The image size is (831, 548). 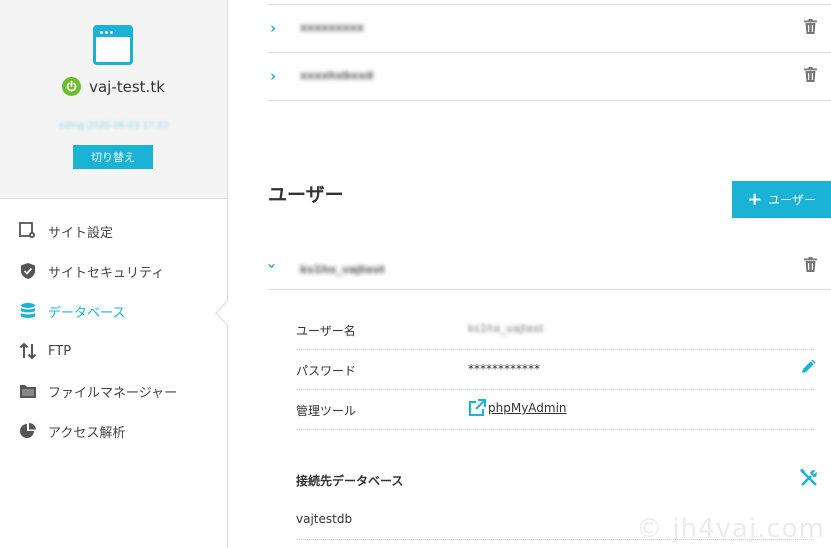 What do you see at coordinates (113, 157) in the screenshot?
I see `switch-site-button: 切り替え` at bounding box center [113, 157].